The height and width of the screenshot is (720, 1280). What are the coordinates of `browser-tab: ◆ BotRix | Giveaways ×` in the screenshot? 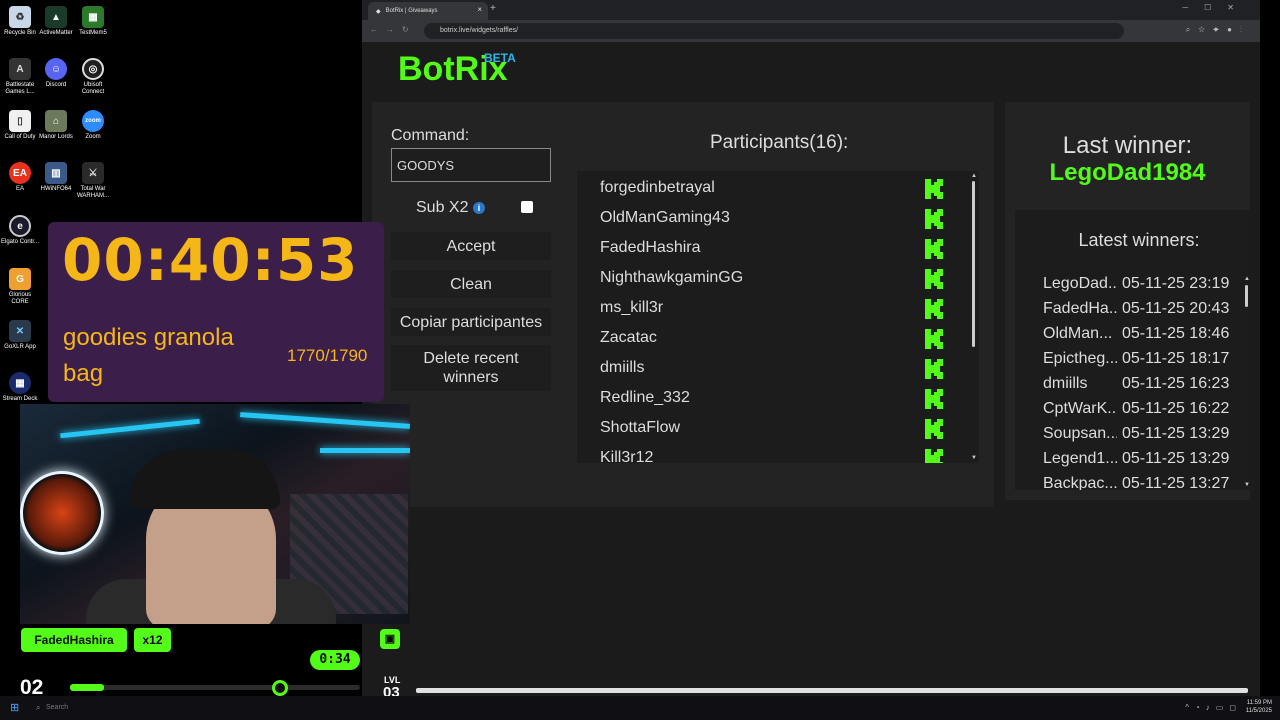 It's located at (428, 11).